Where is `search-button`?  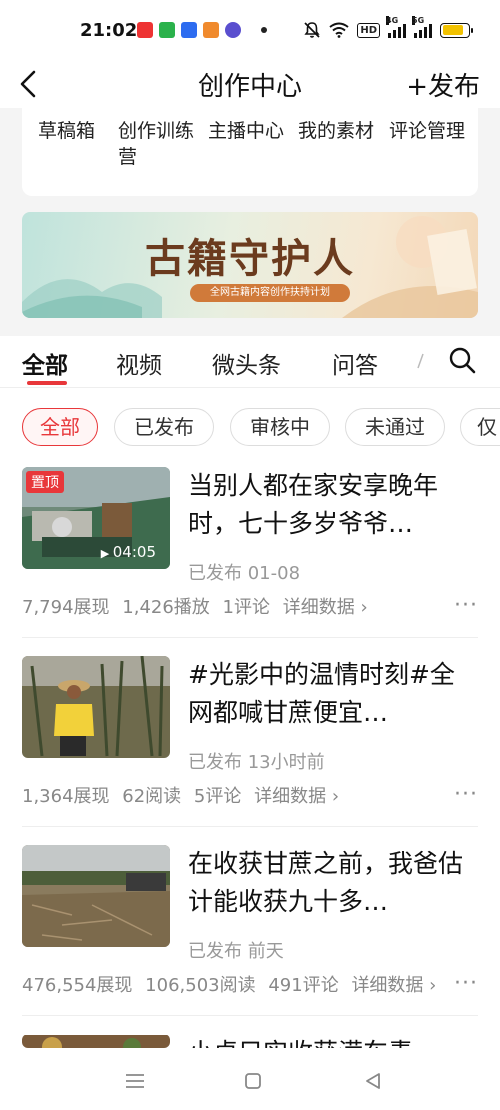 search-button is located at coordinates (462, 360).